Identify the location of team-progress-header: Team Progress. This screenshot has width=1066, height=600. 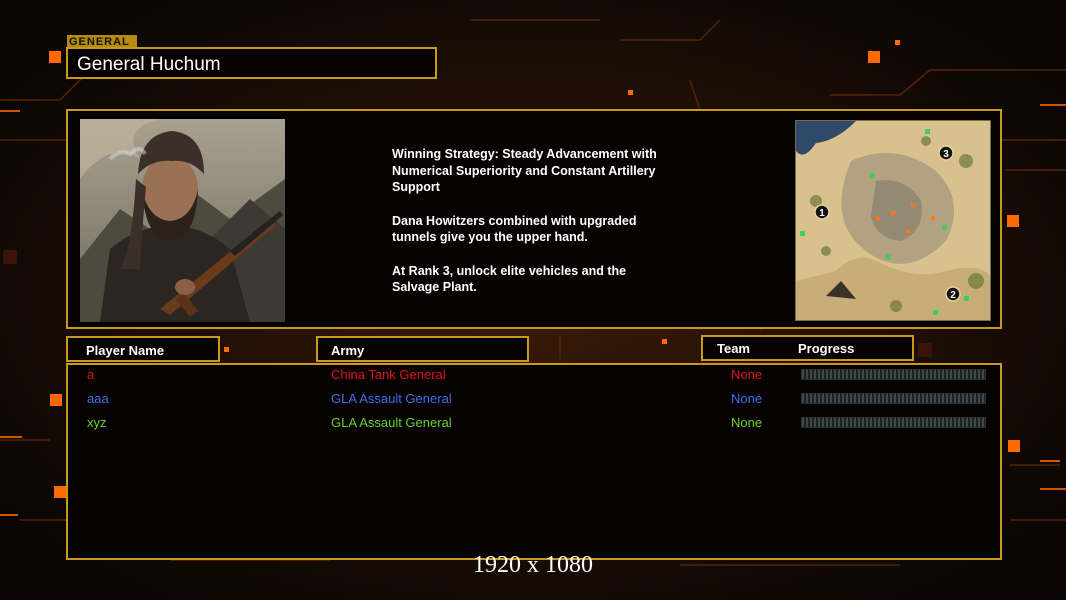
(807, 348).